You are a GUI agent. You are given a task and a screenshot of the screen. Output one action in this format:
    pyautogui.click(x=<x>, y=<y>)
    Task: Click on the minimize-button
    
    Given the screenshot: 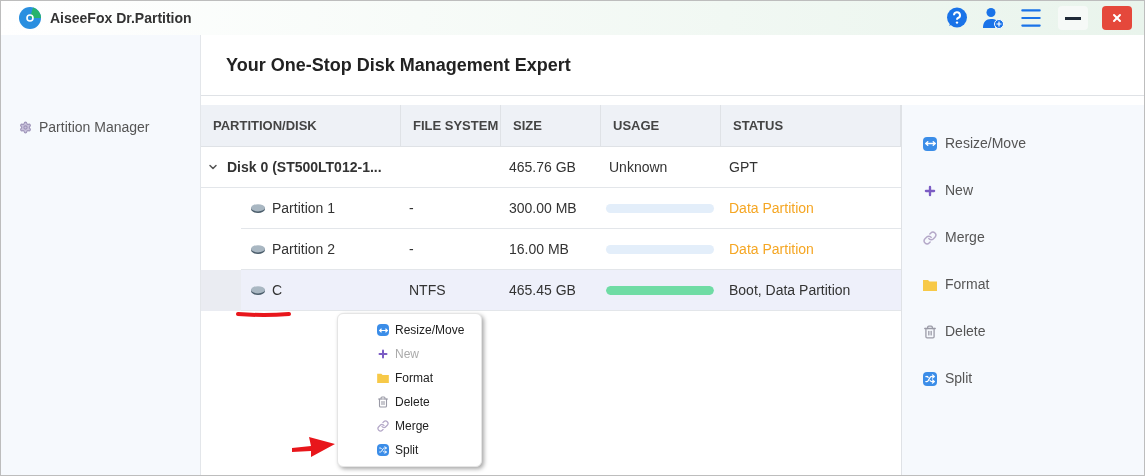 What is the action you would take?
    pyautogui.click(x=1073, y=18)
    